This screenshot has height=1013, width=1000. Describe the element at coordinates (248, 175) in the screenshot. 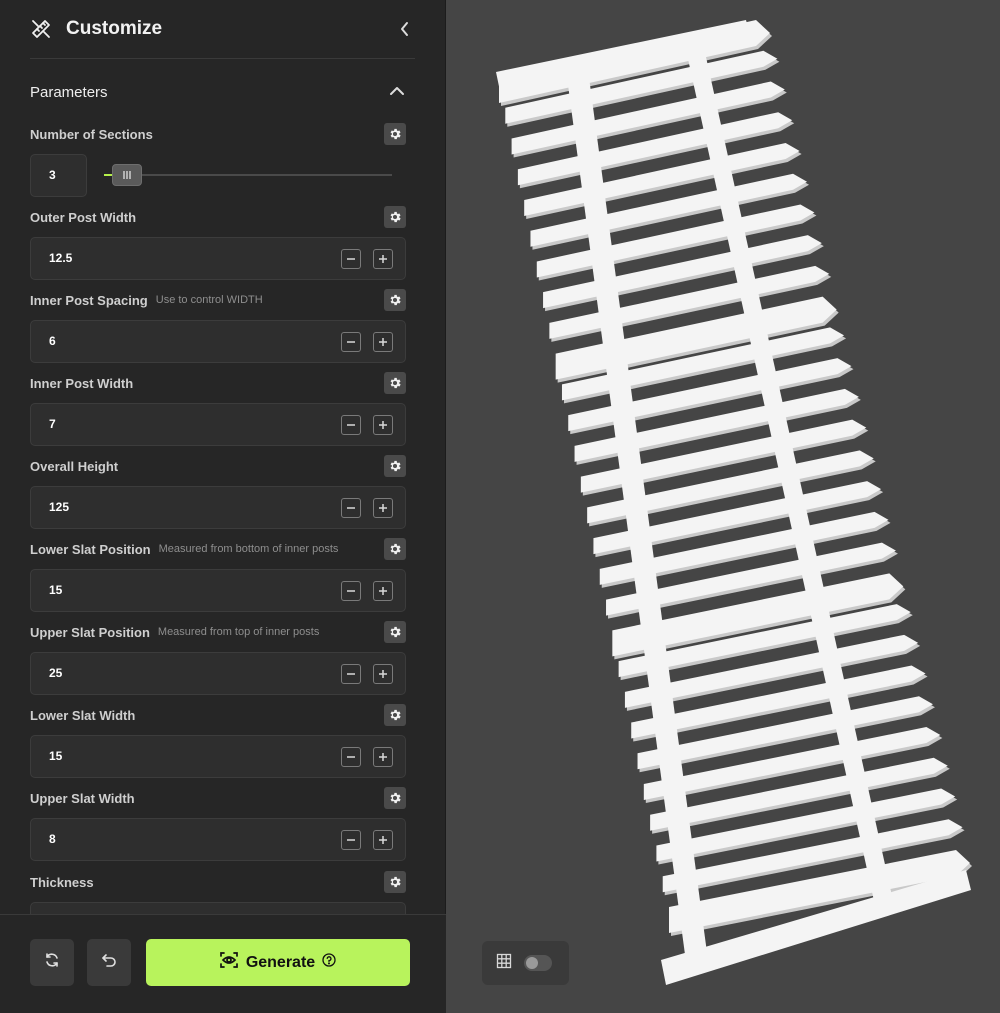

I see `sections-slider` at that location.